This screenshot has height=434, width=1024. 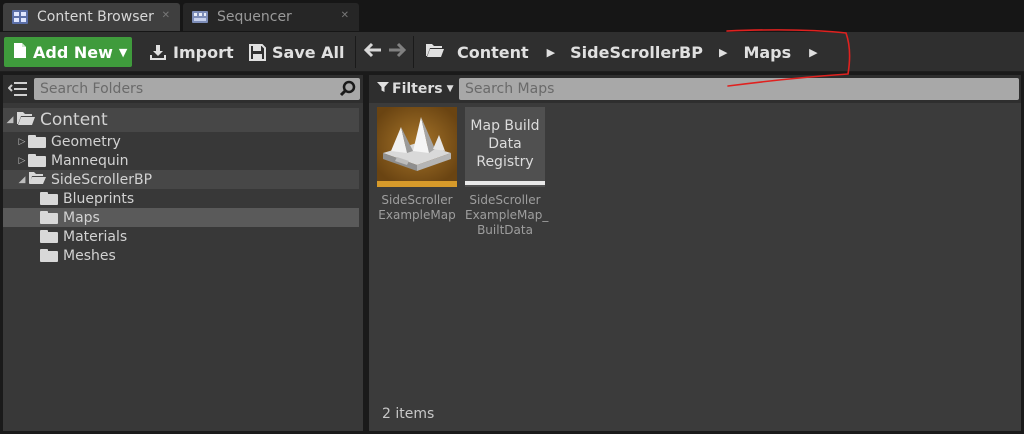 I want to click on breadcrumb-maps: Maps, so click(x=767, y=52).